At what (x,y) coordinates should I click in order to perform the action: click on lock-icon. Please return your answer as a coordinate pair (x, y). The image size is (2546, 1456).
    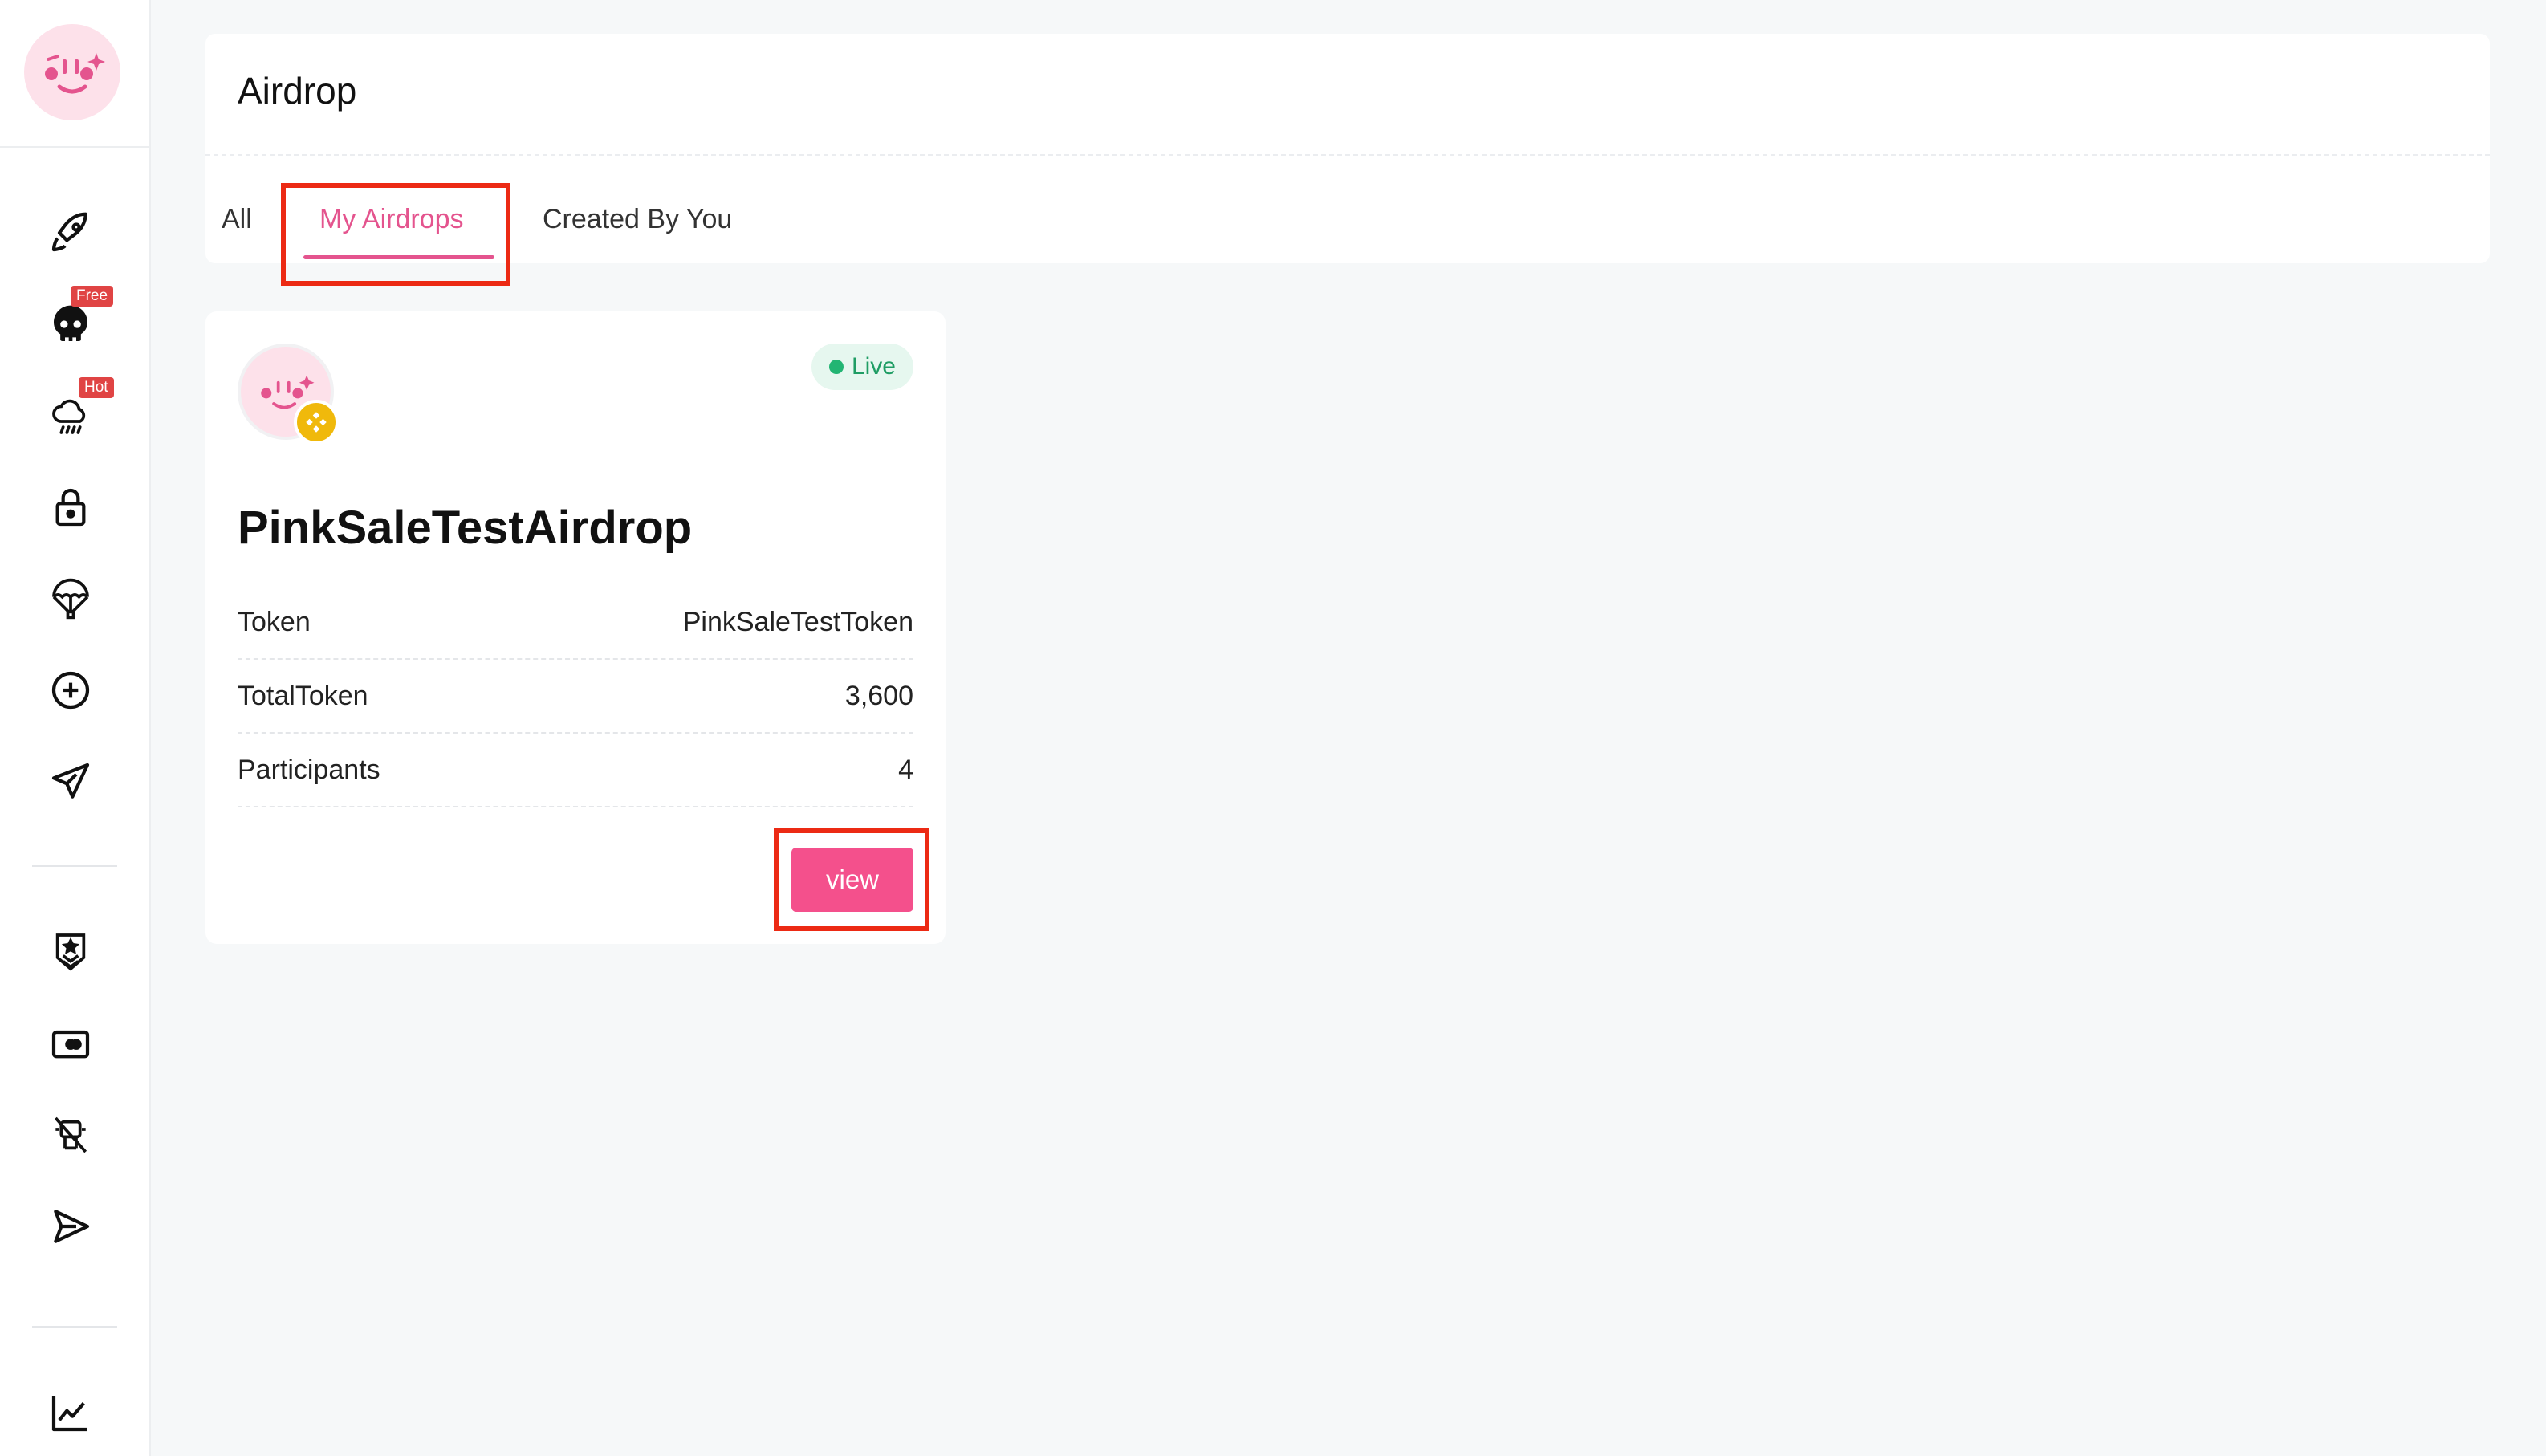
    Looking at the image, I should click on (70, 507).